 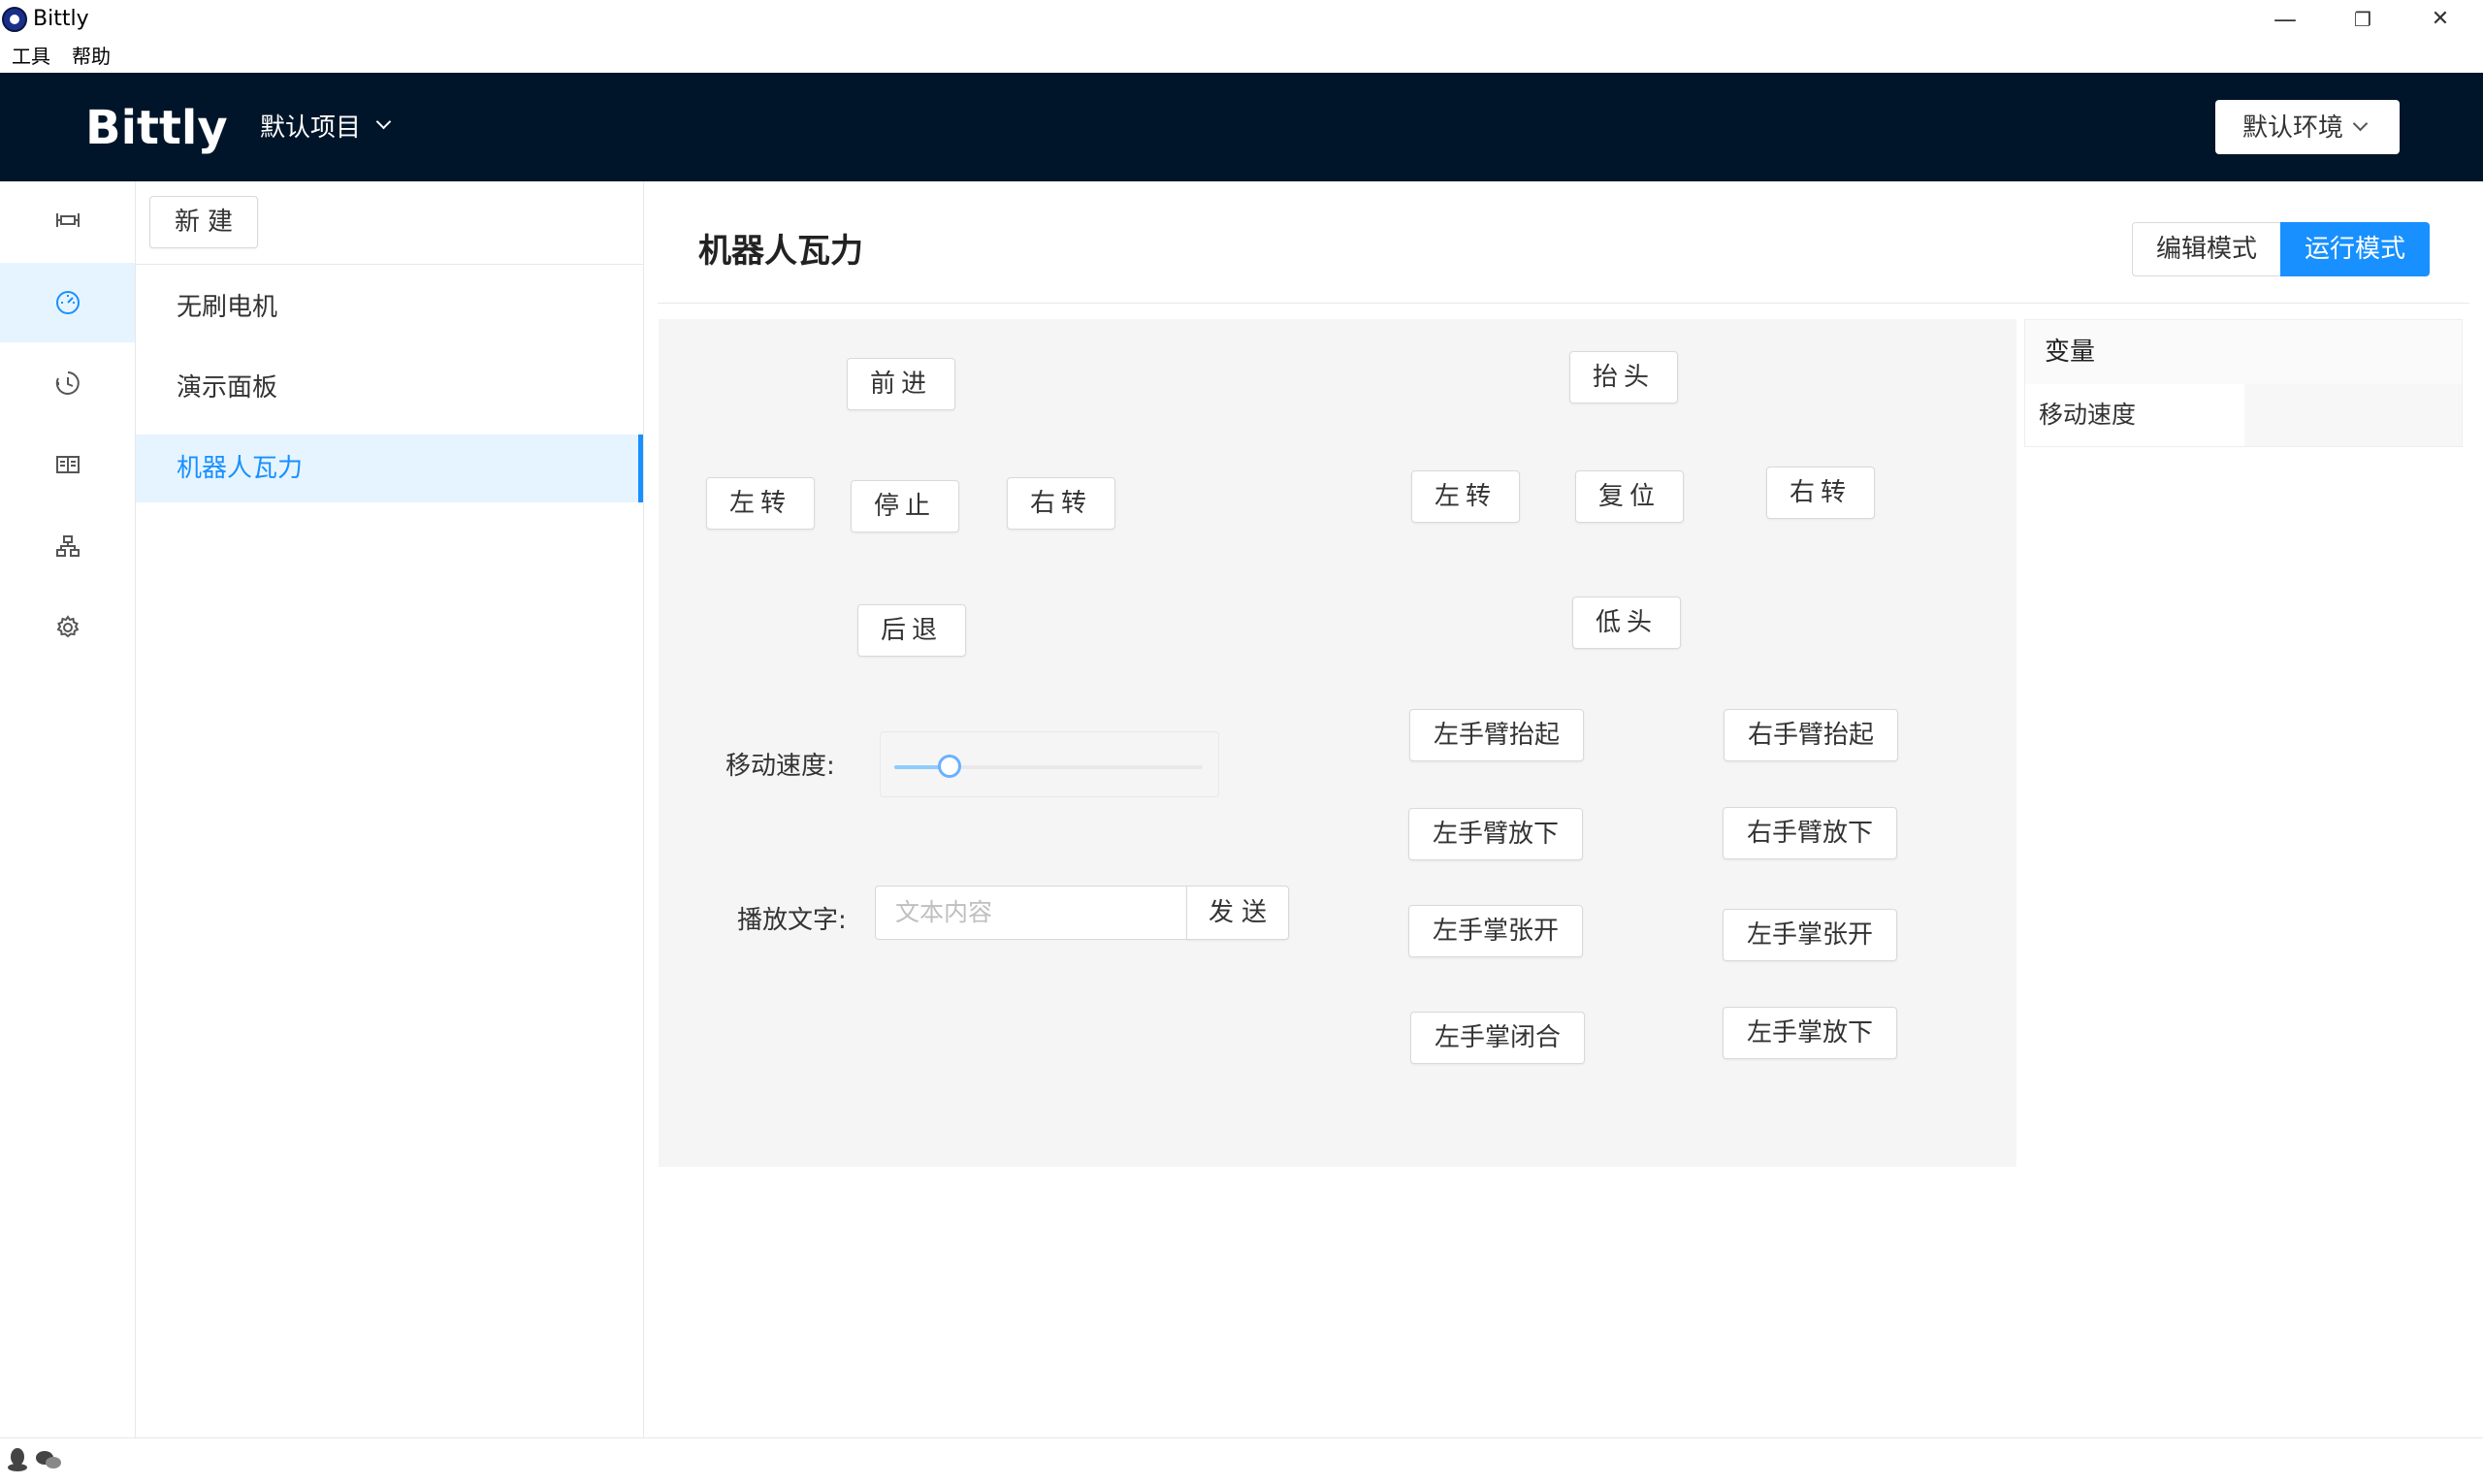 I want to click on head-turn-left-button: 左转, so click(x=1466, y=496).